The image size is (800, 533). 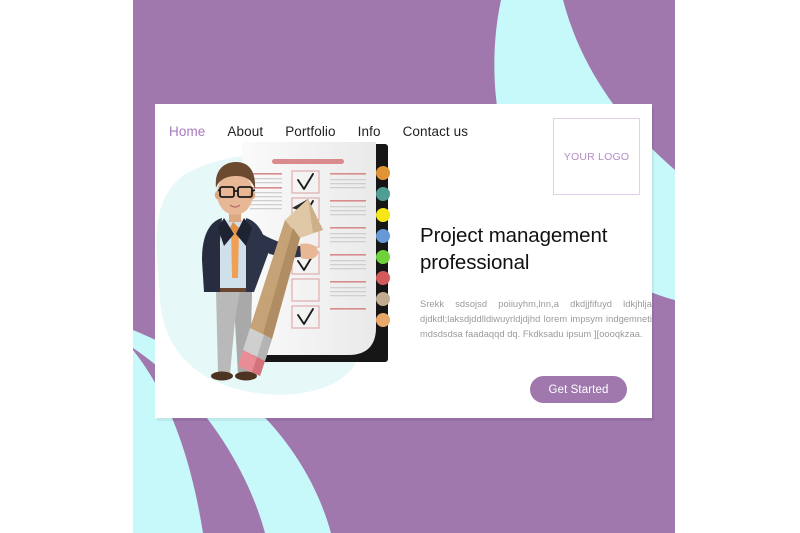 I want to click on nav-item-home: Home, so click(x=187, y=131).